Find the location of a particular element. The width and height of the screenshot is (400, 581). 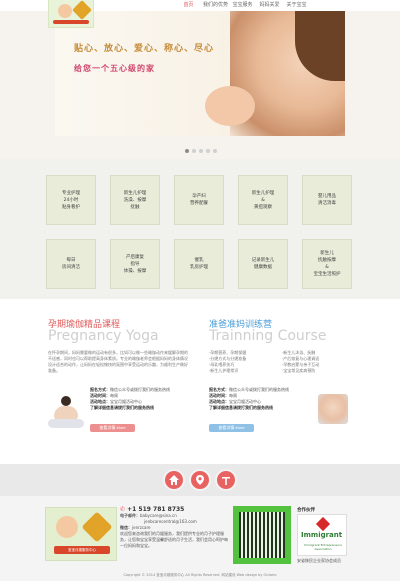

logo-baby-image is located at coordinates (65, 11).